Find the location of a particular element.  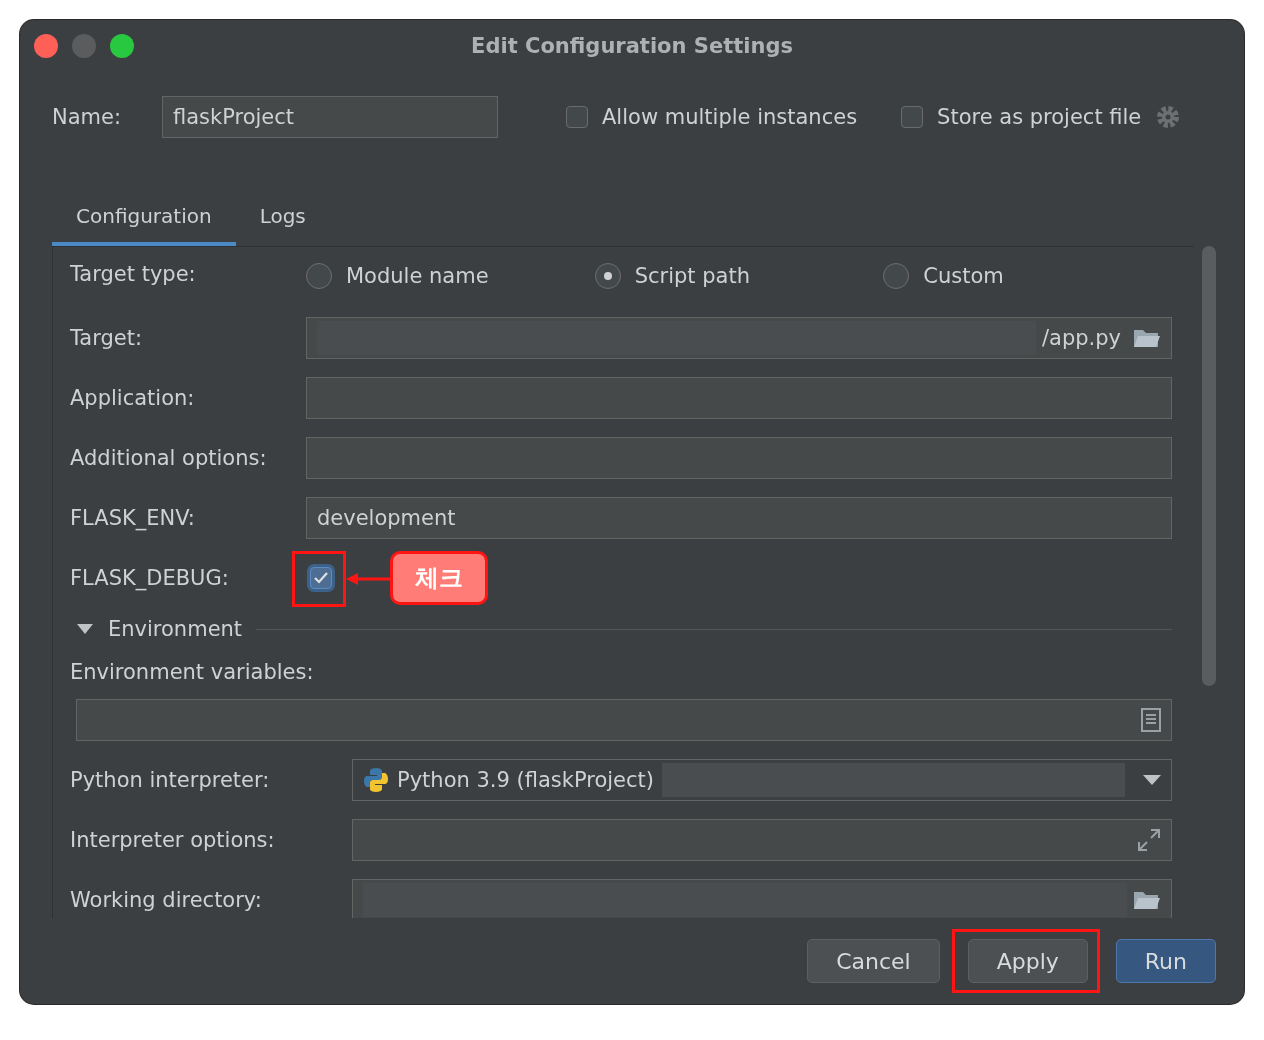

section-title: Environment is located at coordinates (175, 629).